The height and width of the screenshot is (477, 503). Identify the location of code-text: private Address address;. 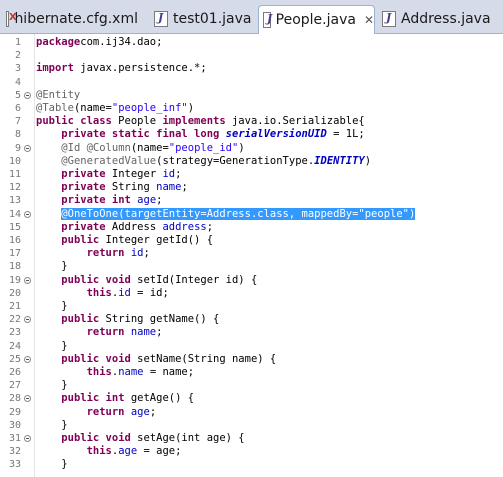
(137, 226).